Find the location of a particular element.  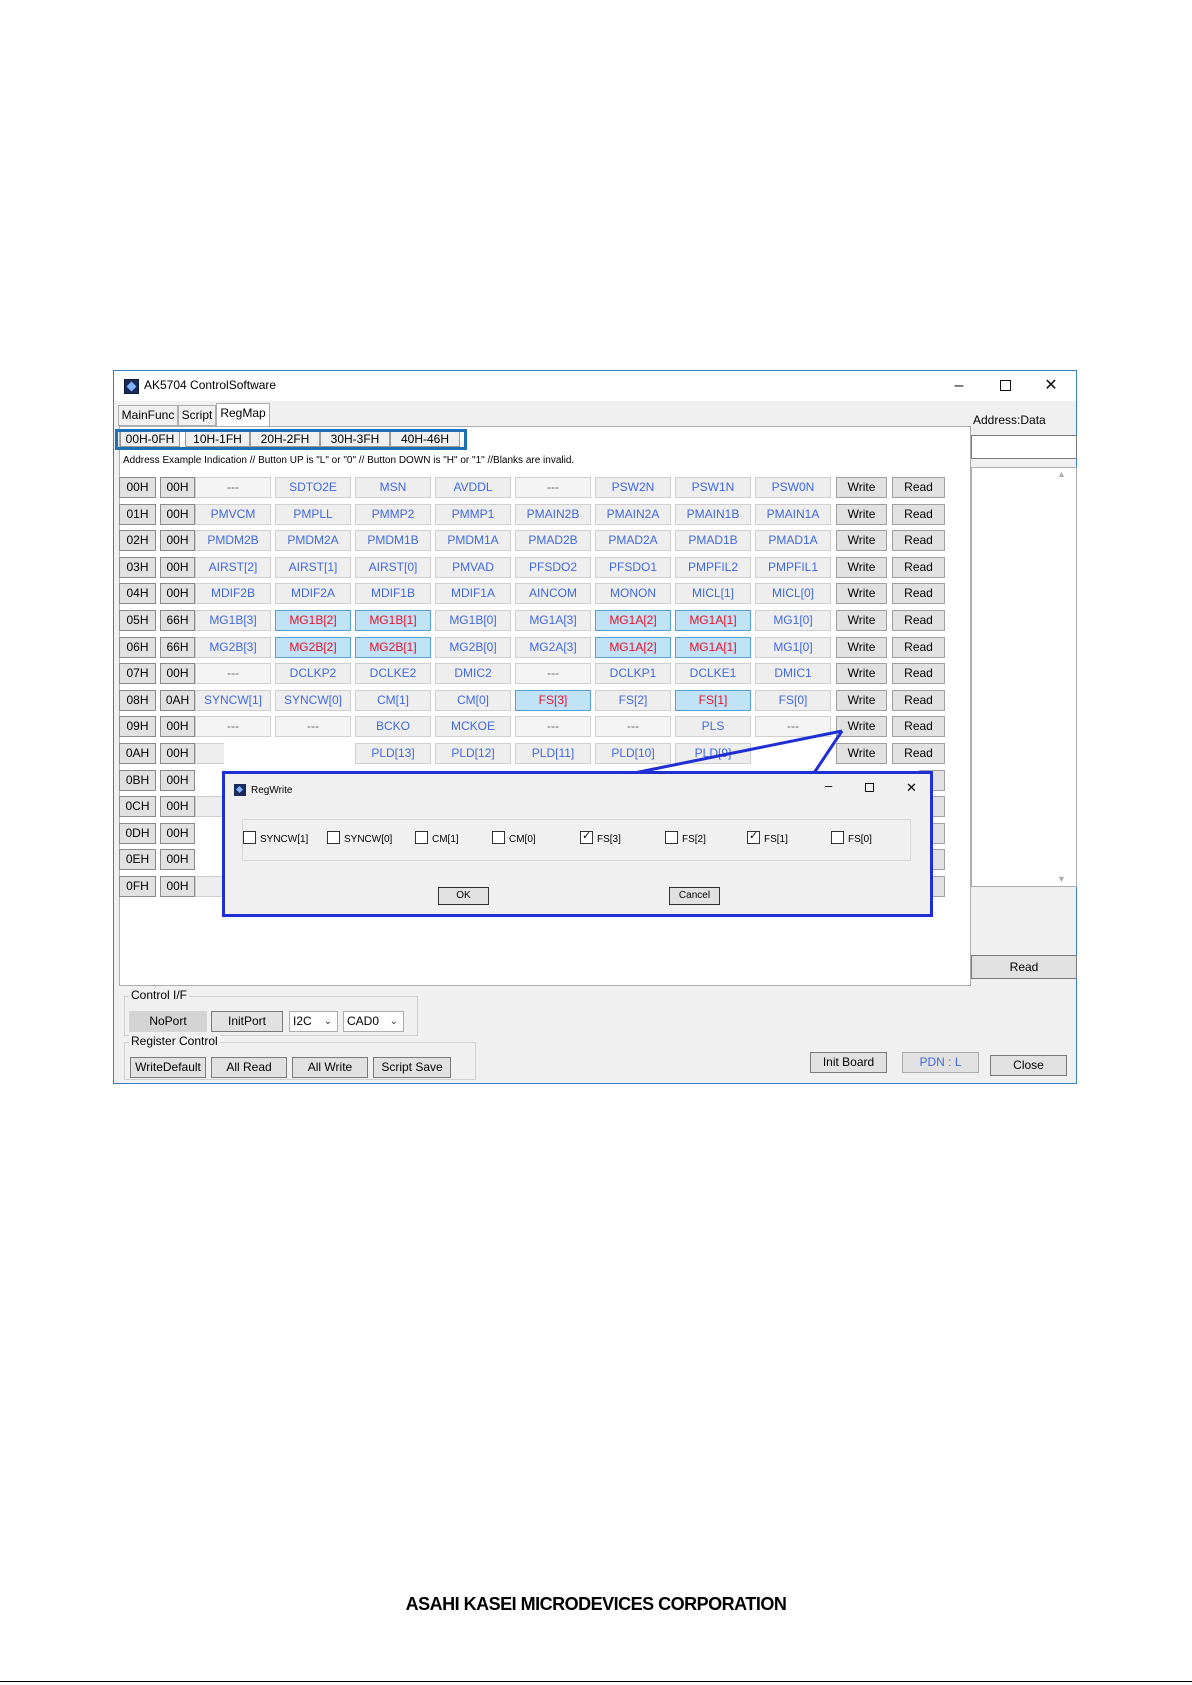

bit-button: MSN is located at coordinates (393, 487).